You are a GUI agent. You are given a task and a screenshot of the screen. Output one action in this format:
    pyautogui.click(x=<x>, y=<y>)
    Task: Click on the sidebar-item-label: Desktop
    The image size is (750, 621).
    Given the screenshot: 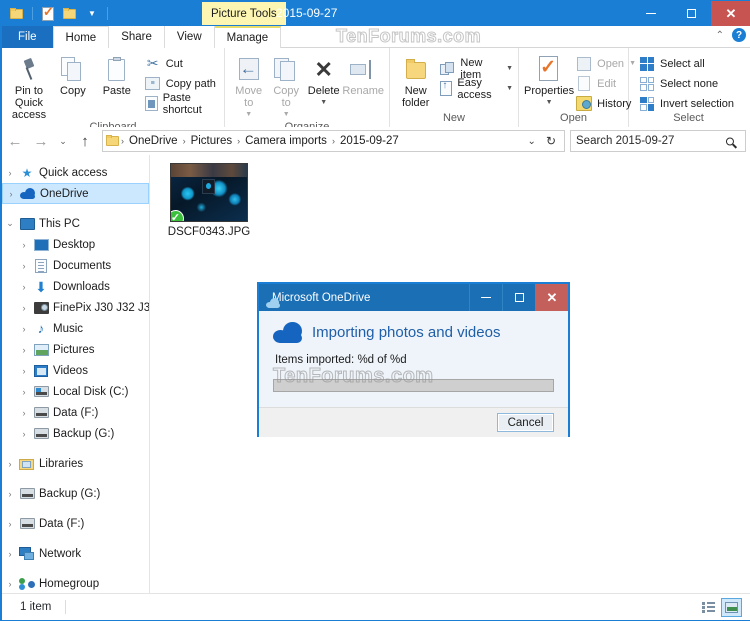 What is the action you would take?
    pyautogui.click(x=74, y=244)
    